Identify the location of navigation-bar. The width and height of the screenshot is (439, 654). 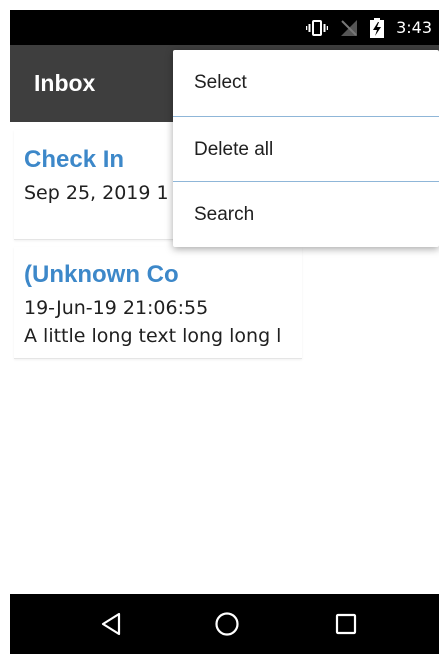
(224, 624).